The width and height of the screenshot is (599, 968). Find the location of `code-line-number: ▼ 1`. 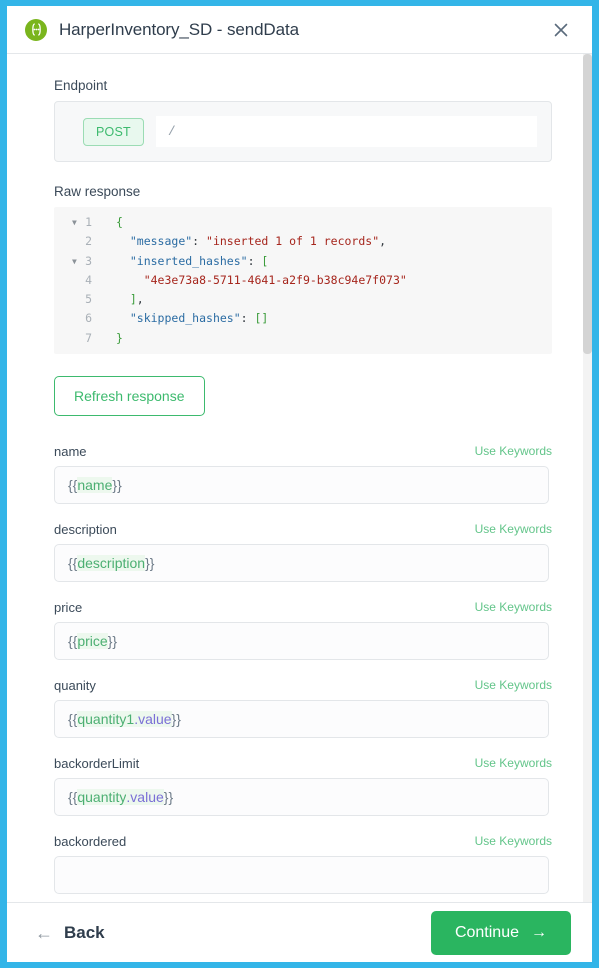

code-line-number: ▼ 1 is located at coordinates (77, 222).